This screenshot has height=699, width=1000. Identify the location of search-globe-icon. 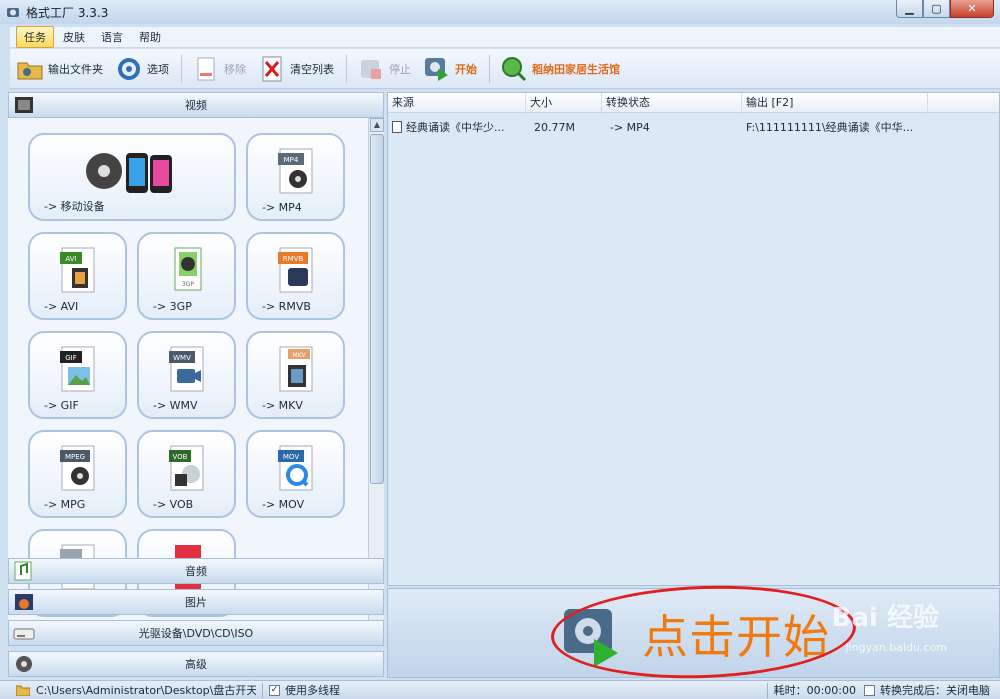
(514, 68).